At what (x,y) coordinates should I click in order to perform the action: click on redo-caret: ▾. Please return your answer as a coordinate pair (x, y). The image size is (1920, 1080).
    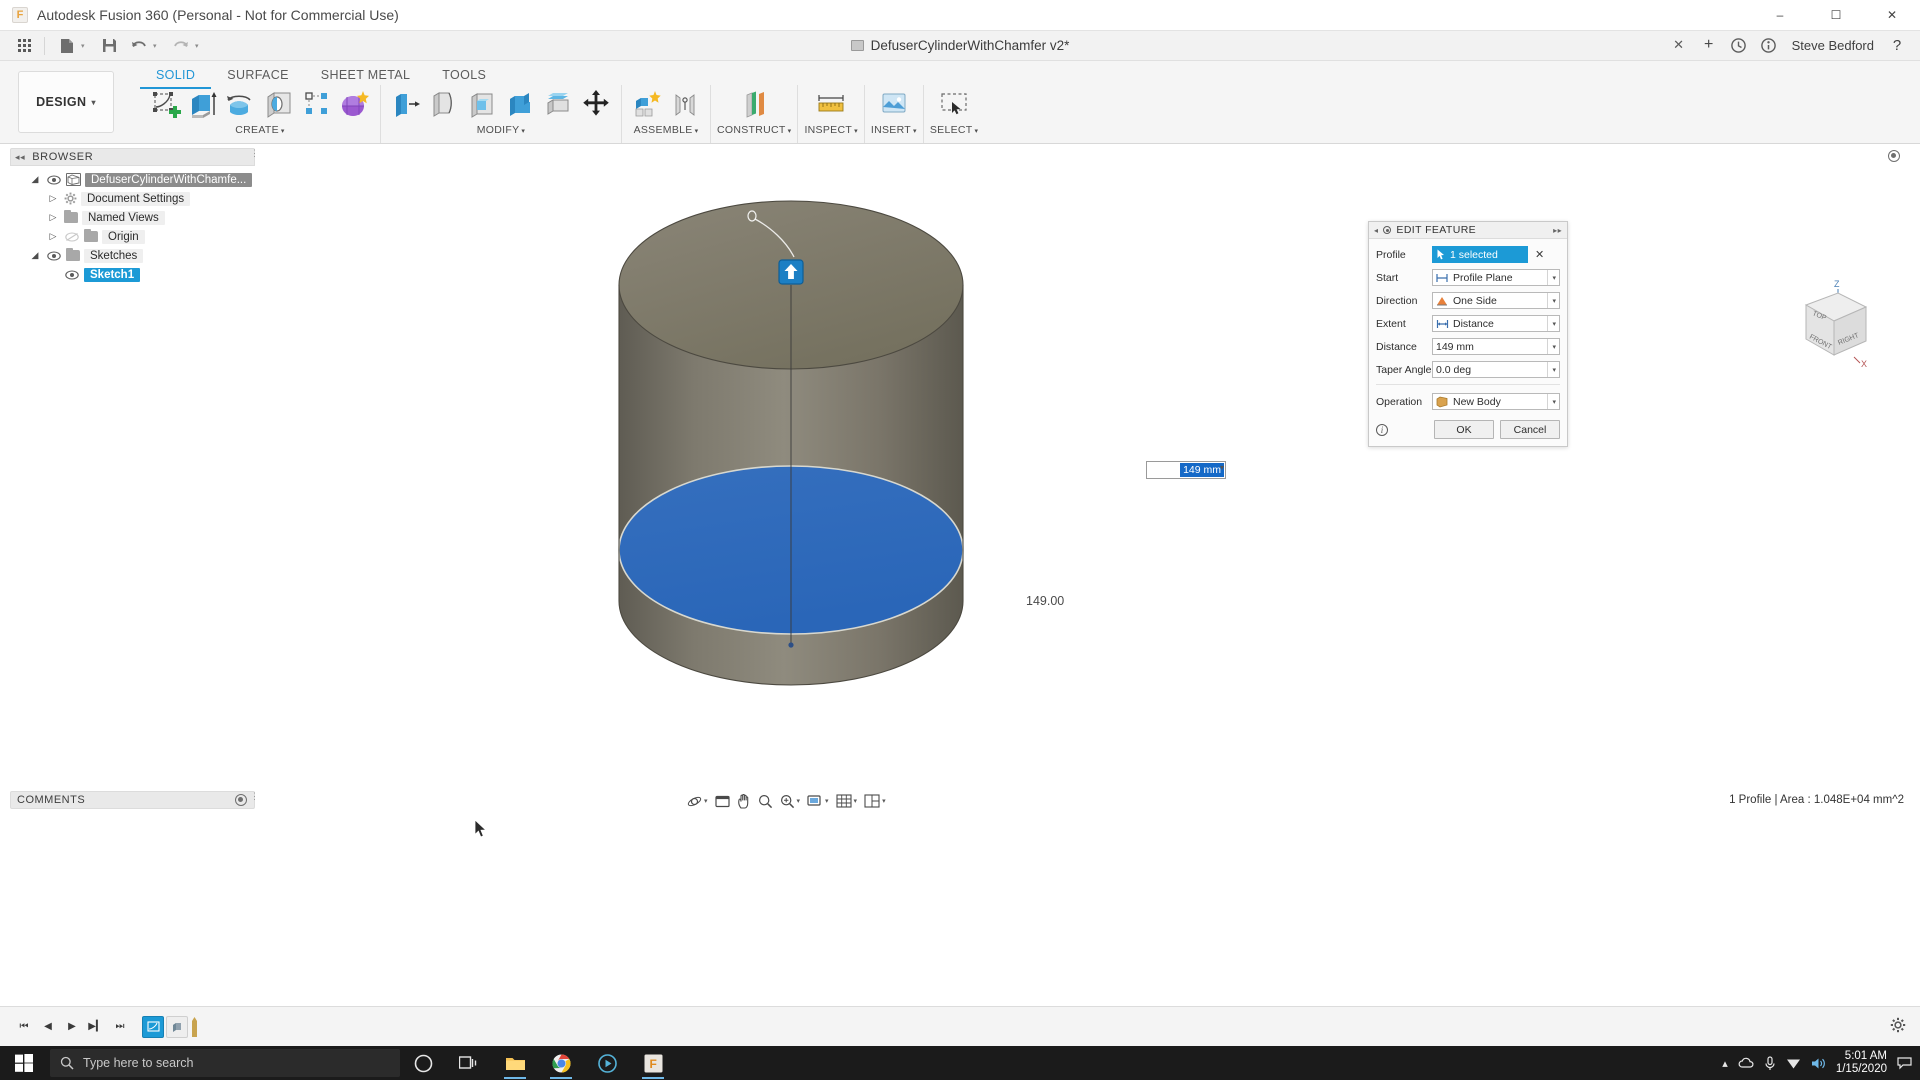
    Looking at the image, I should click on (201, 46).